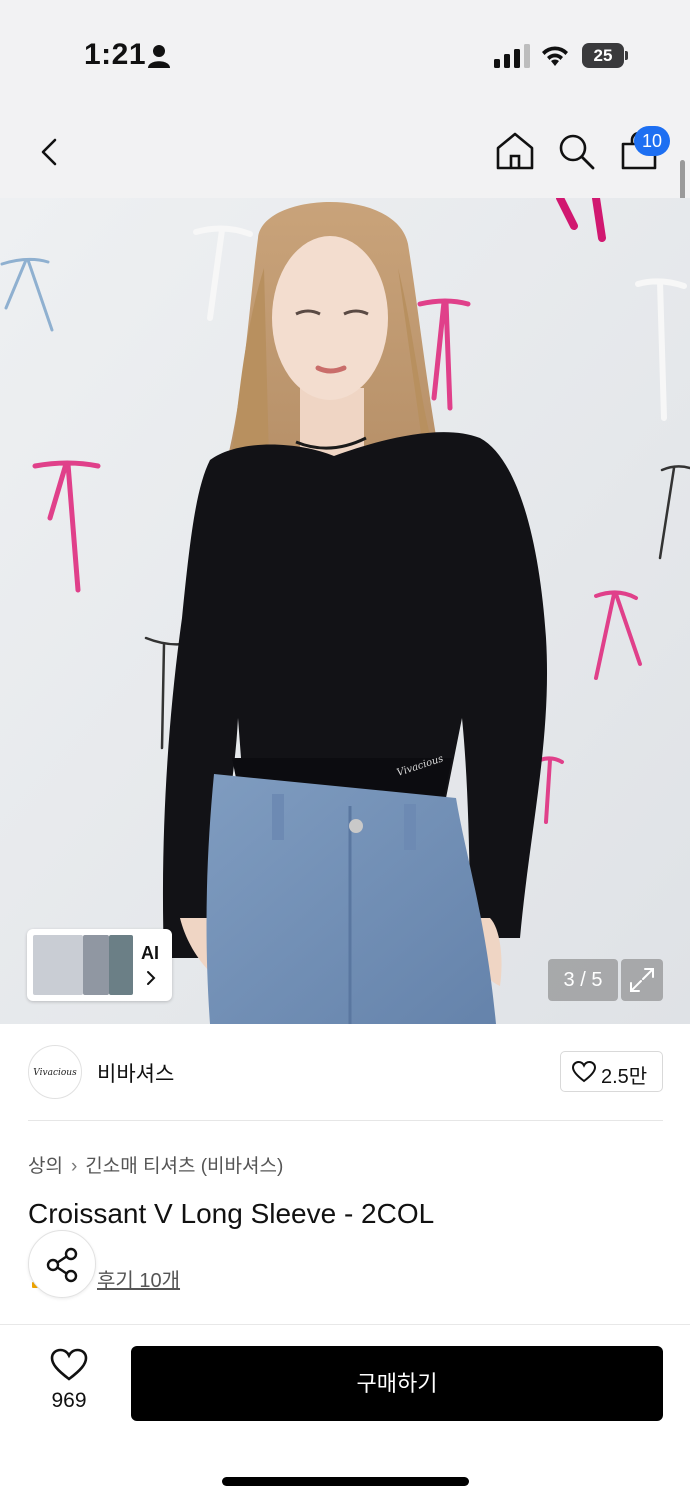  I want to click on status-bar: 1:21 25, so click(345, 55).